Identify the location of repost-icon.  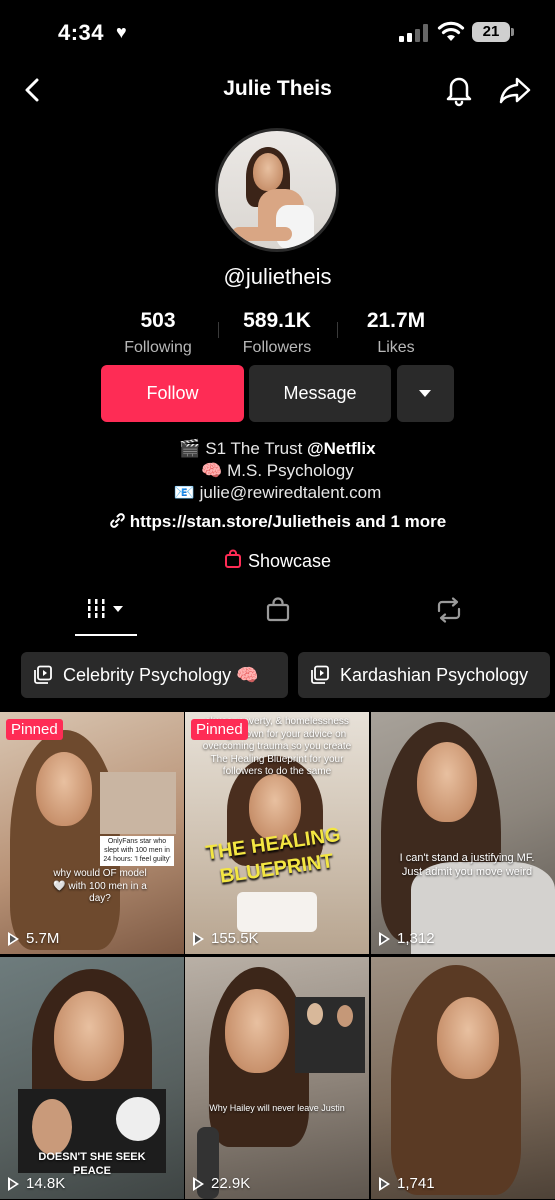
(449, 610).